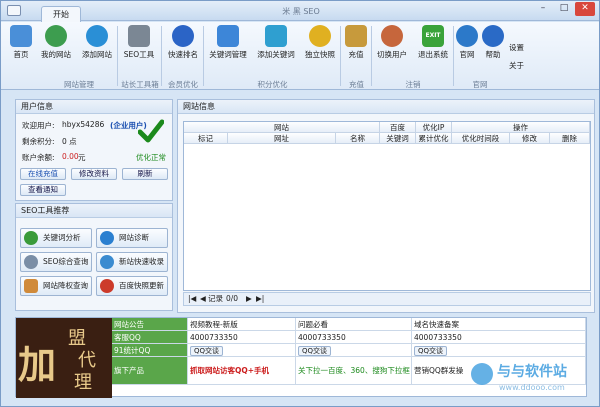 The image size is (600, 407). What do you see at coordinates (228, 36) in the screenshot?
I see `network-icon` at bounding box center [228, 36].